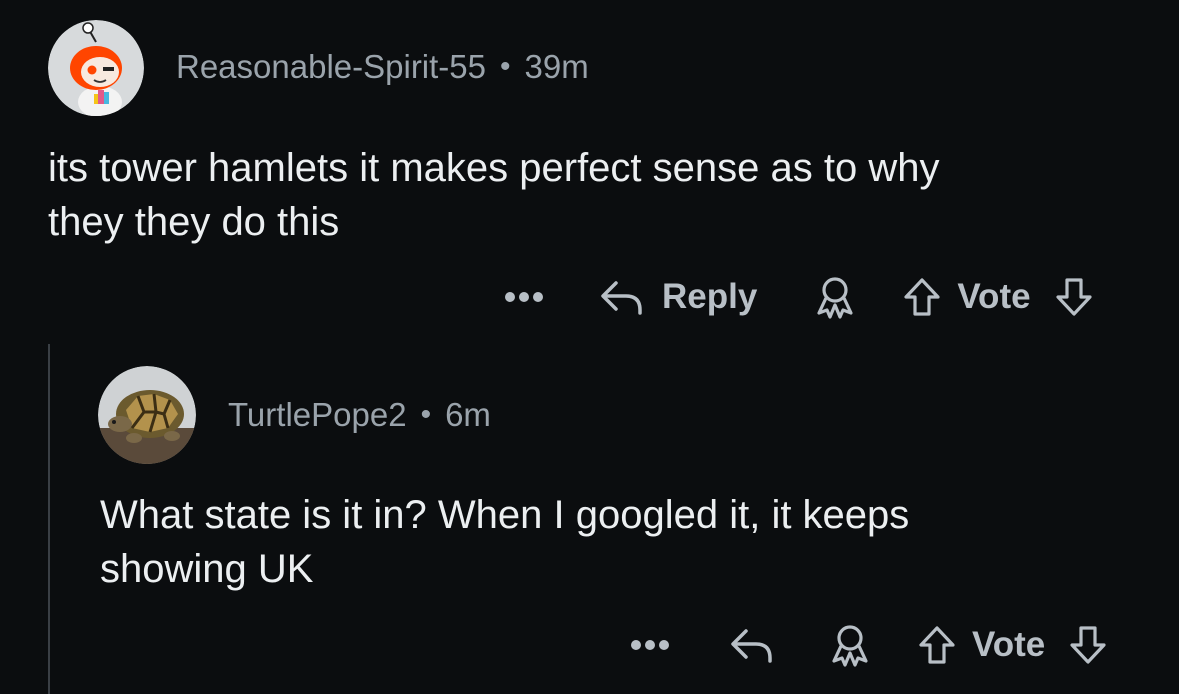 This screenshot has width=1179, height=694. Describe the element at coordinates (468, 414) in the screenshot. I see `comment-timestamp: 6m` at that location.